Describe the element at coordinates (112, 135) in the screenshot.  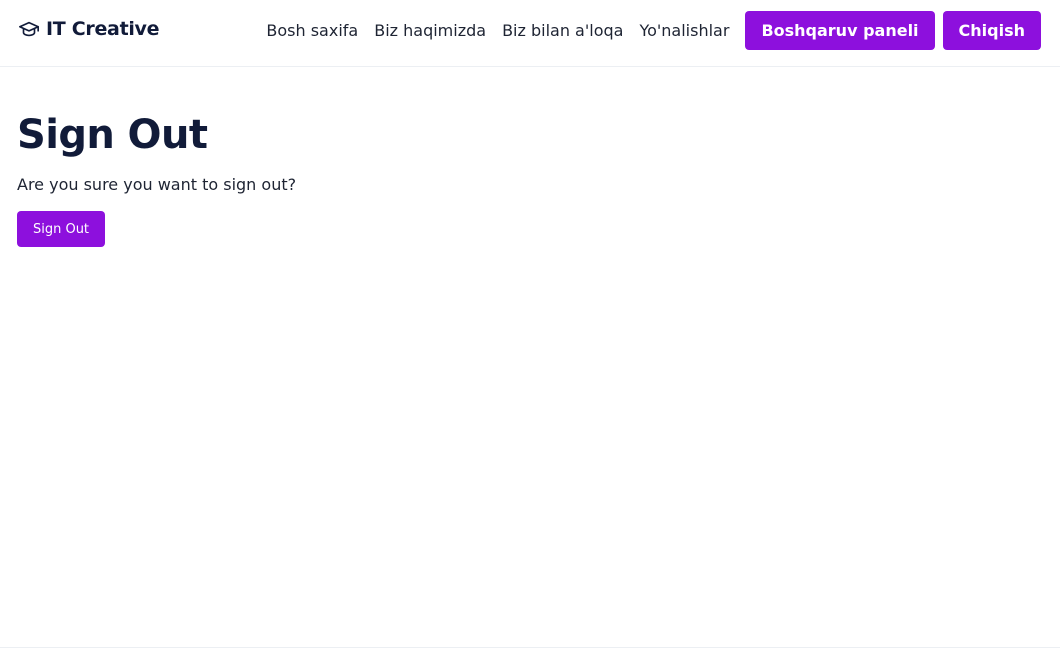
I see `page-title: Sign Out` at that location.